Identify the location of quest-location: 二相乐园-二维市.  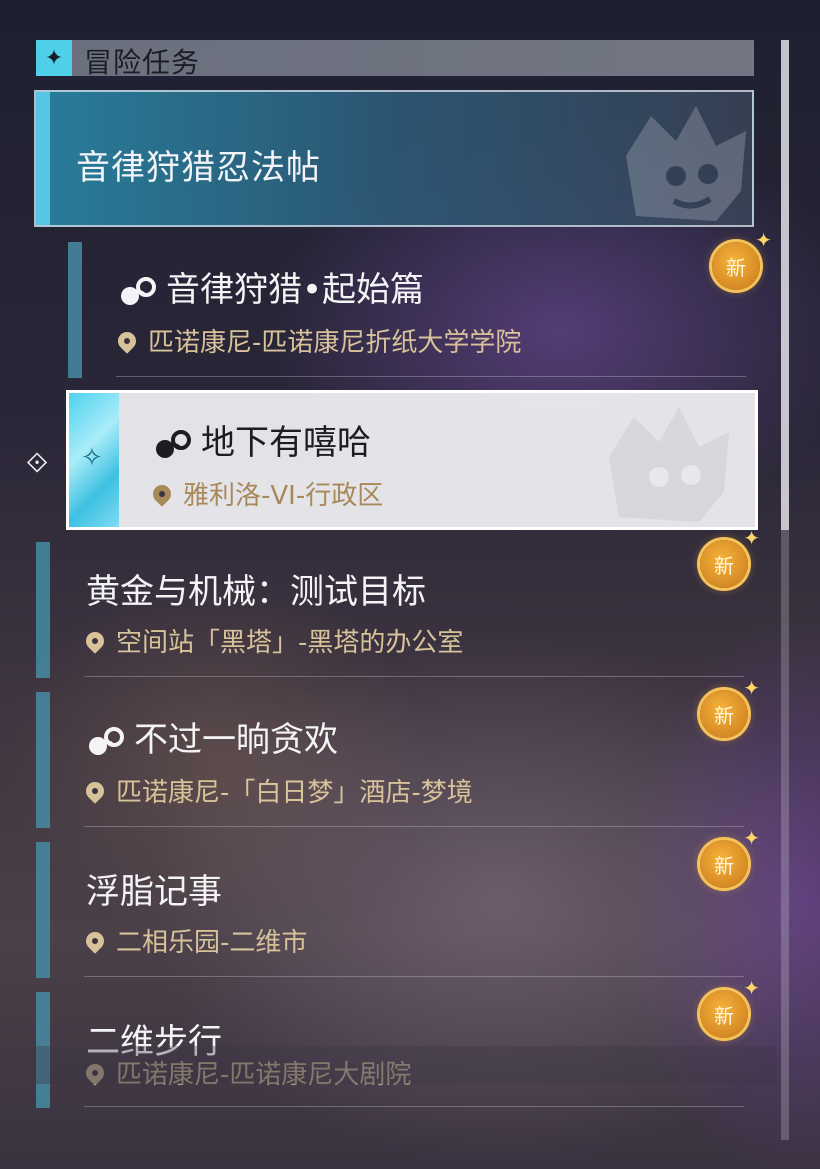
(195, 940).